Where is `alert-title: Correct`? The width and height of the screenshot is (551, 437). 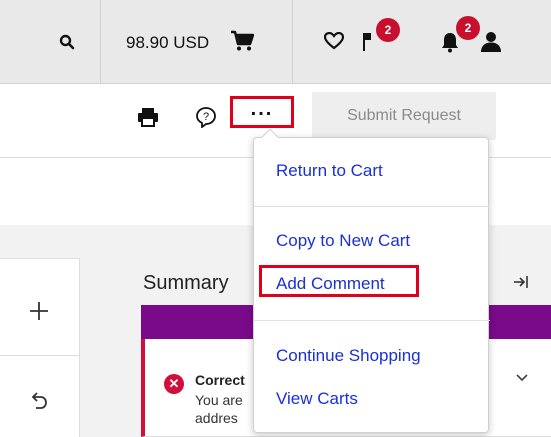
alert-title: Correct is located at coordinates (220, 380).